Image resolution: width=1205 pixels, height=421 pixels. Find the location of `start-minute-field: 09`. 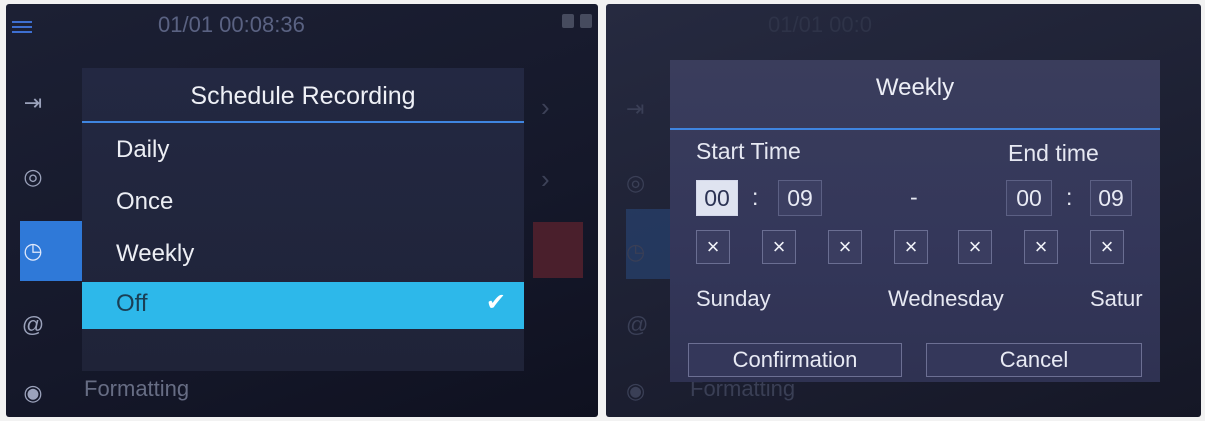

start-minute-field: 09 is located at coordinates (800, 198).